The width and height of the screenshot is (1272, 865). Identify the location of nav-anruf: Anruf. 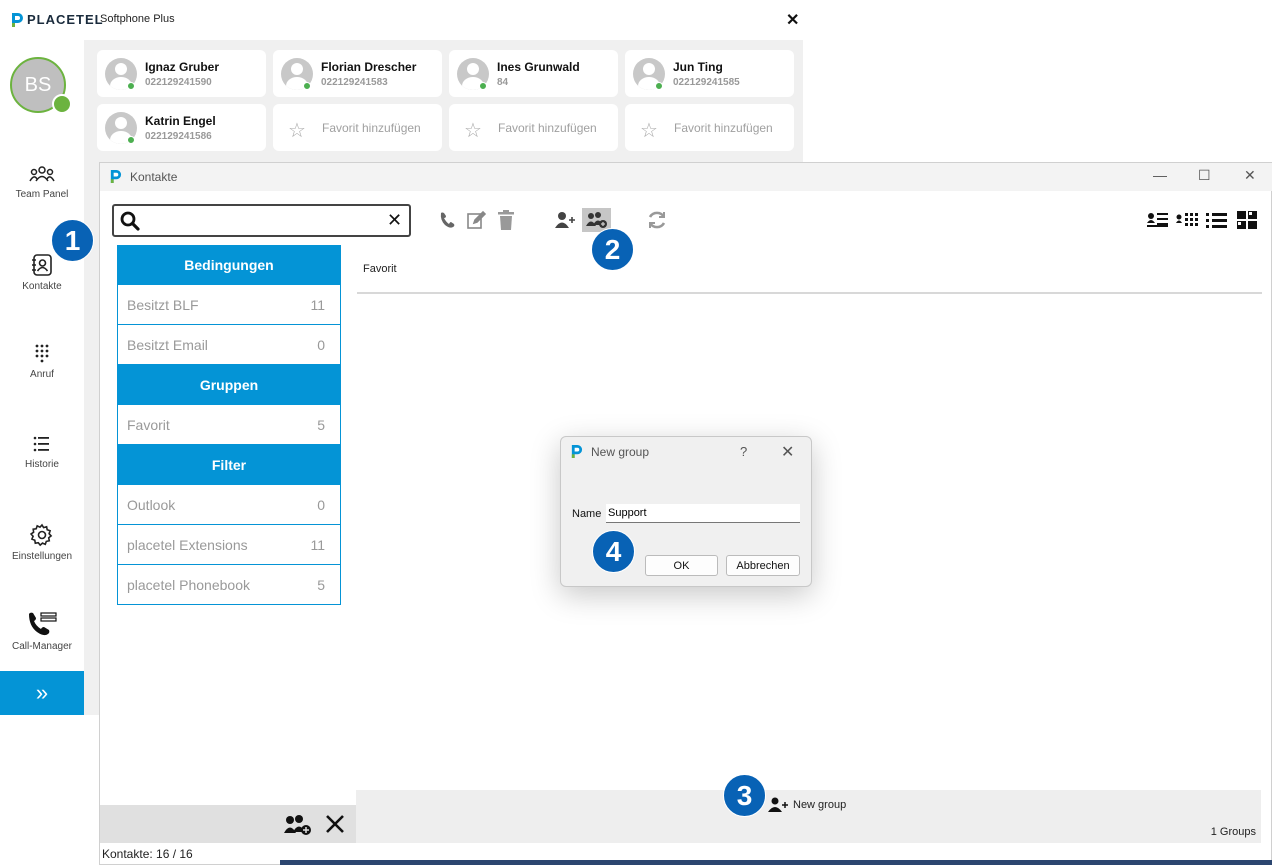
(42, 373).